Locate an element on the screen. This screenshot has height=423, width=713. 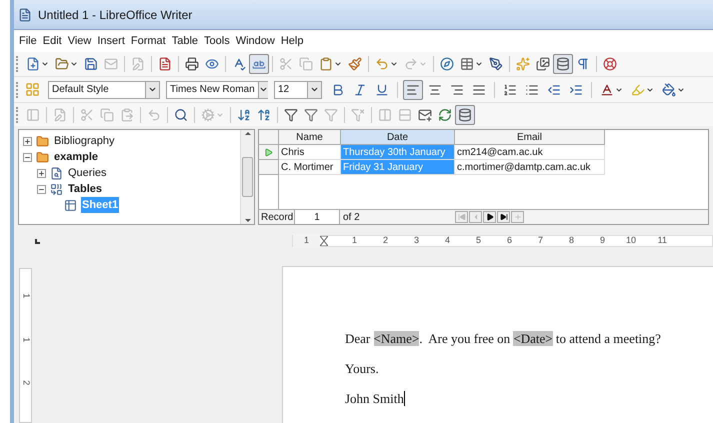
paragraph-style-box: Default Style is located at coordinates (104, 89).